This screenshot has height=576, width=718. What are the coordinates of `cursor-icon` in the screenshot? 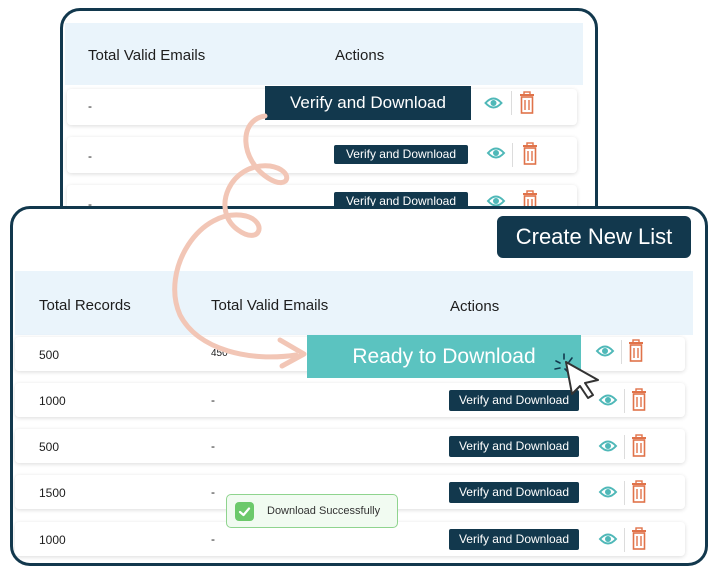 It's located at (582, 379).